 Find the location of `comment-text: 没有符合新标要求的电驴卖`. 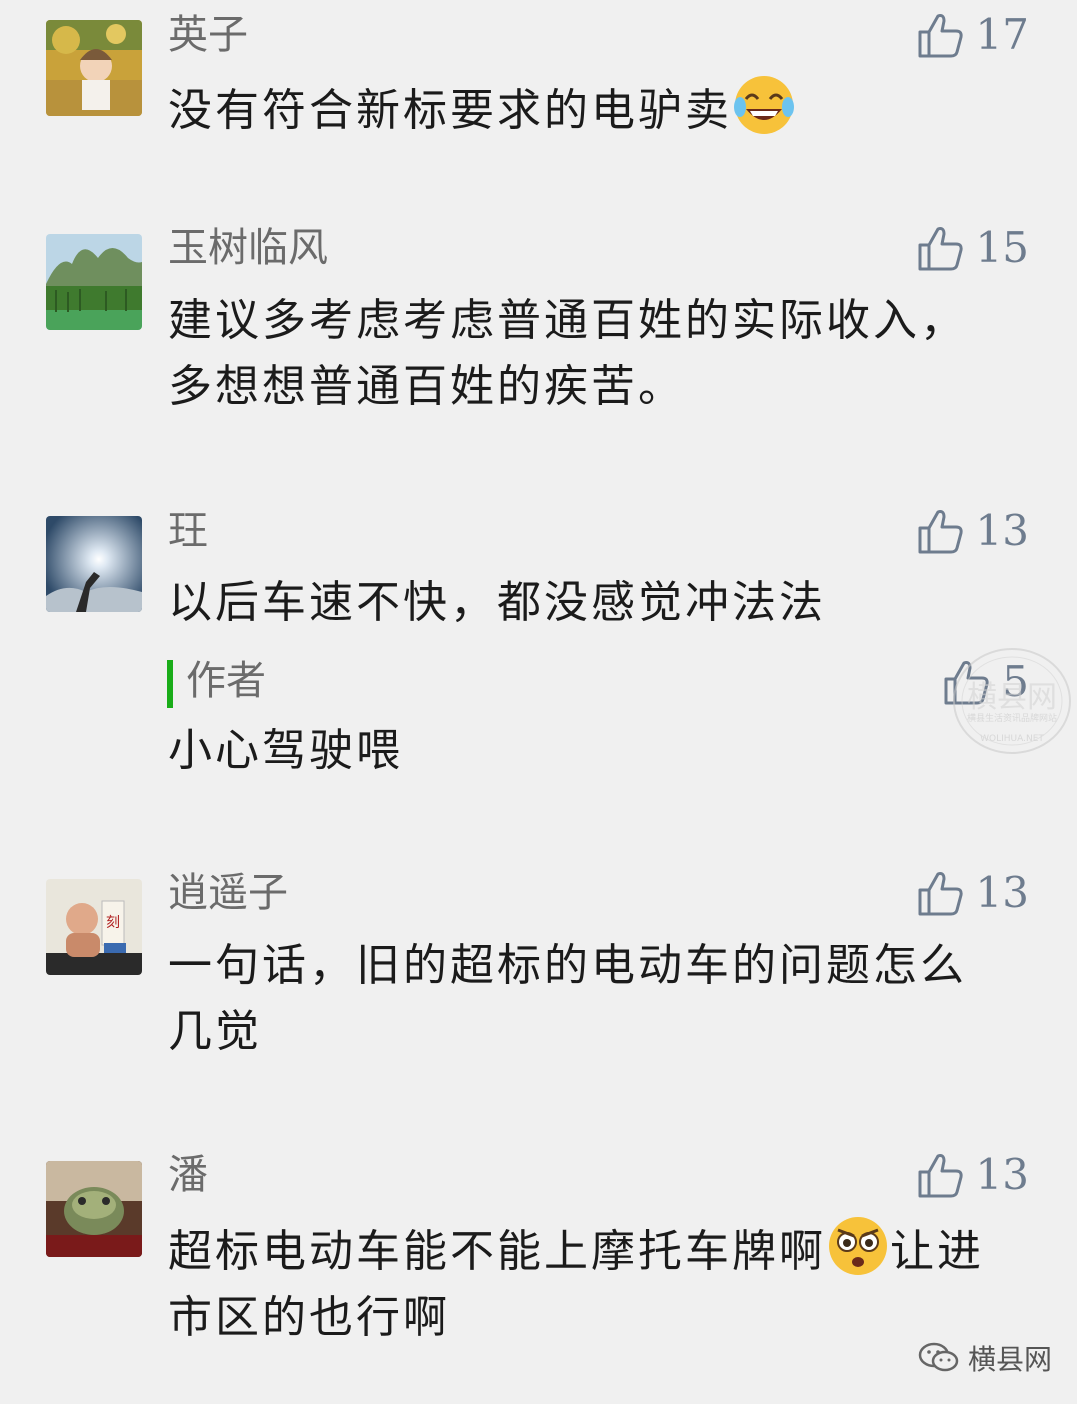

comment-text: 没有符合新标要求的电驴卖 is located at coordinates (598, 108).